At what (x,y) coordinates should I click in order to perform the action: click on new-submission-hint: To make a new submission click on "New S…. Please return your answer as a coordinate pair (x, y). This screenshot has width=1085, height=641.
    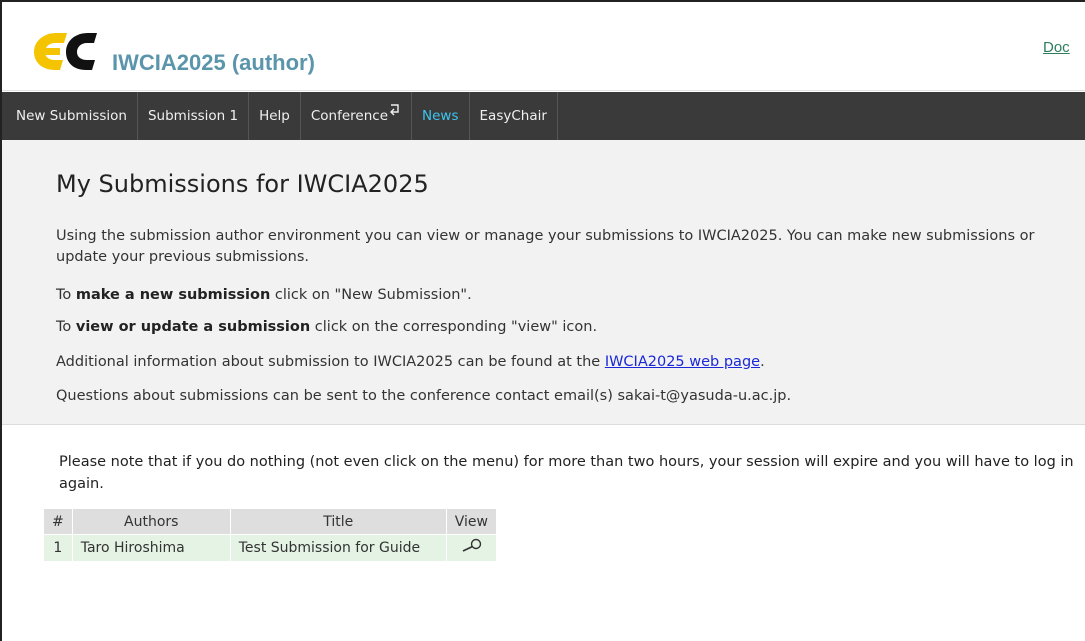
    Looking at the image, I should click on (551, 295).